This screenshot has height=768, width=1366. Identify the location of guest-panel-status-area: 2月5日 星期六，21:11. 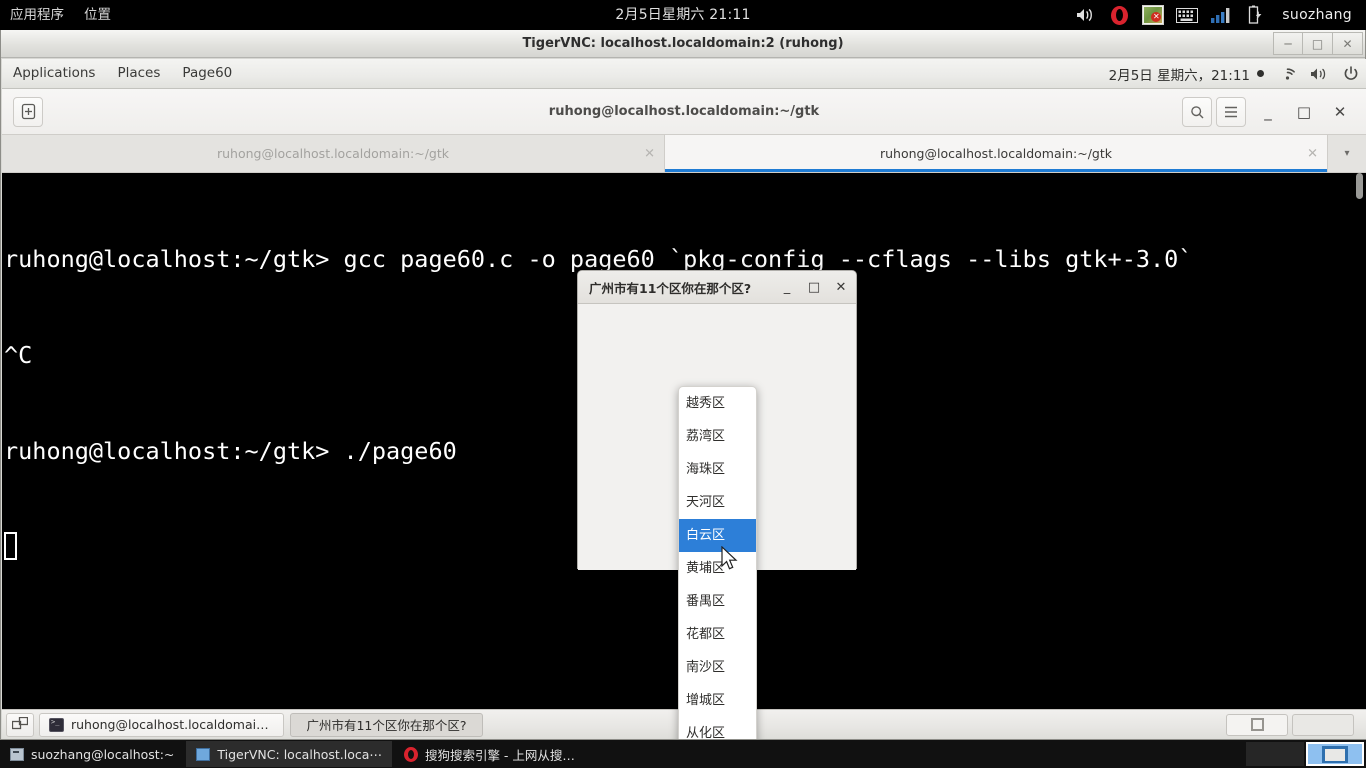
(1234, 73).